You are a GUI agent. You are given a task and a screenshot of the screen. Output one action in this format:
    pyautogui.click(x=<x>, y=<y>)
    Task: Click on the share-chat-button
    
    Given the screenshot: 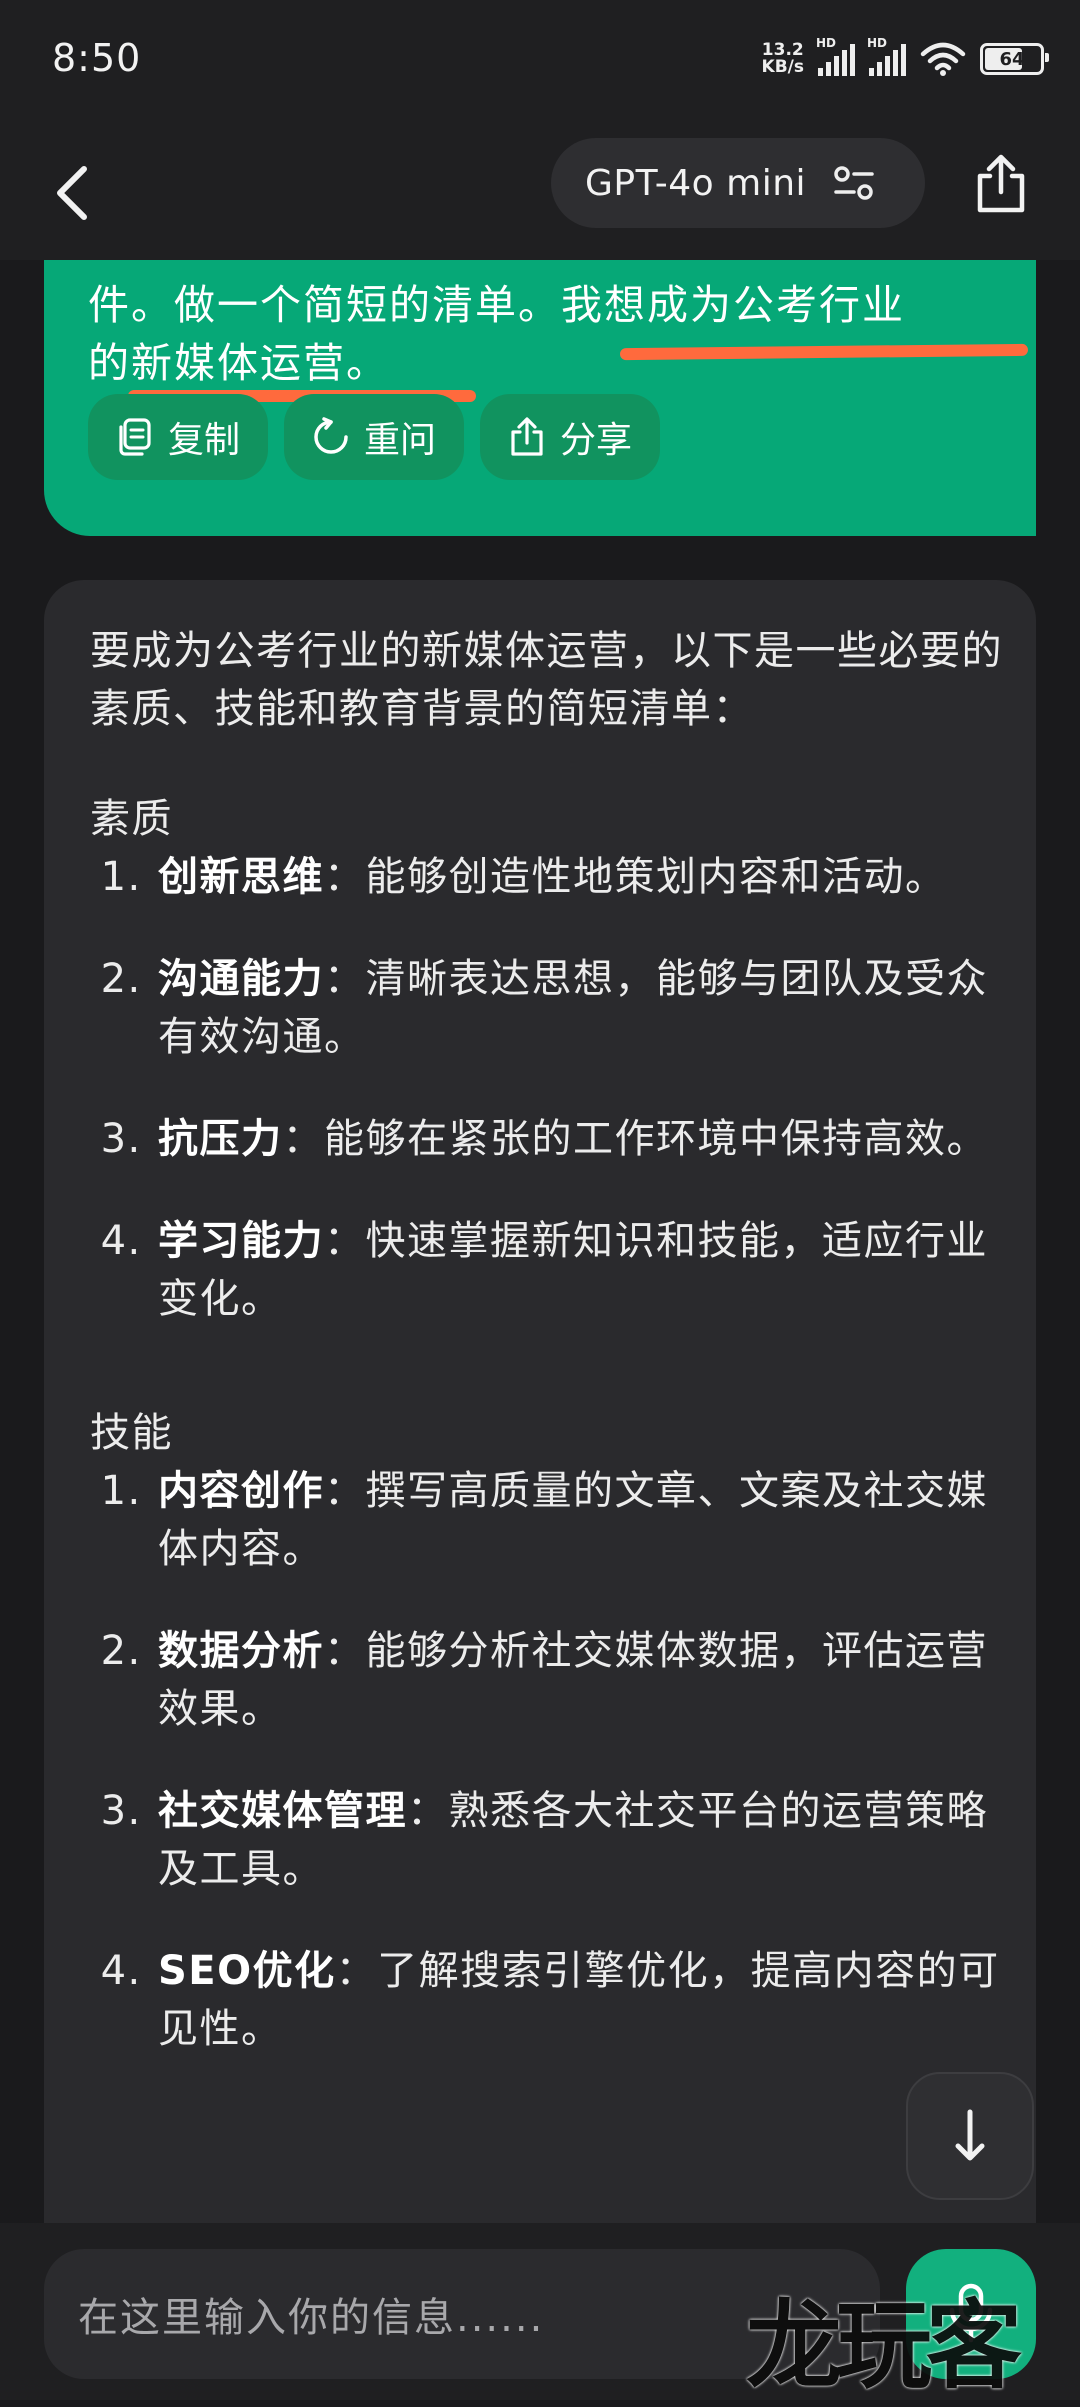 What is the action you would take?
    pyautogui.click(x=1001, y=185)
    